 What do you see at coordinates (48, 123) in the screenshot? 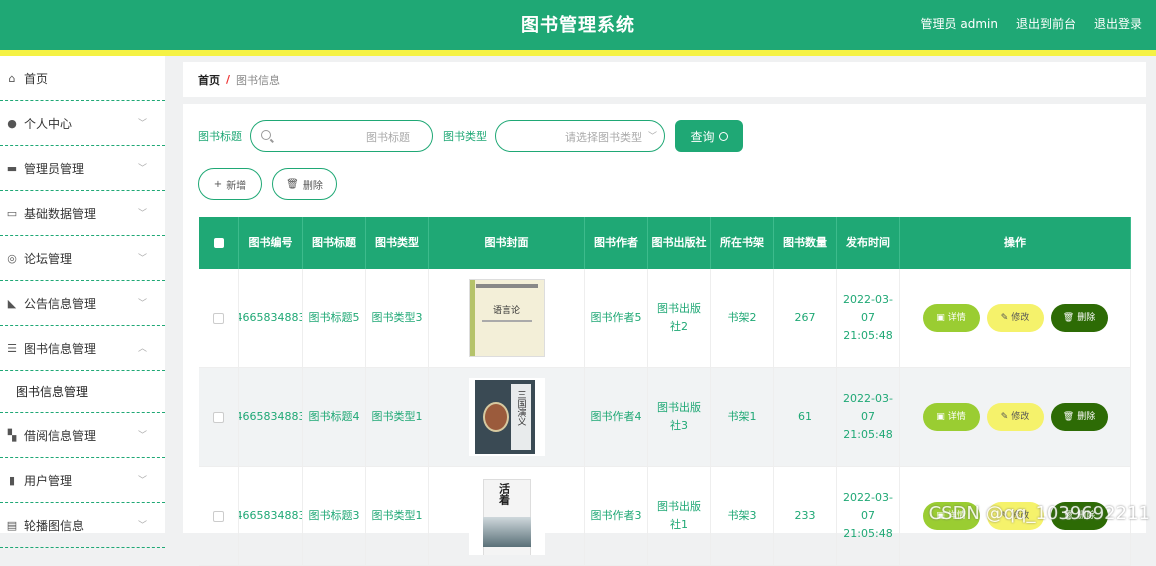
I see `sidebar-item-label: 个人中心` at bounding box center [48, 123].